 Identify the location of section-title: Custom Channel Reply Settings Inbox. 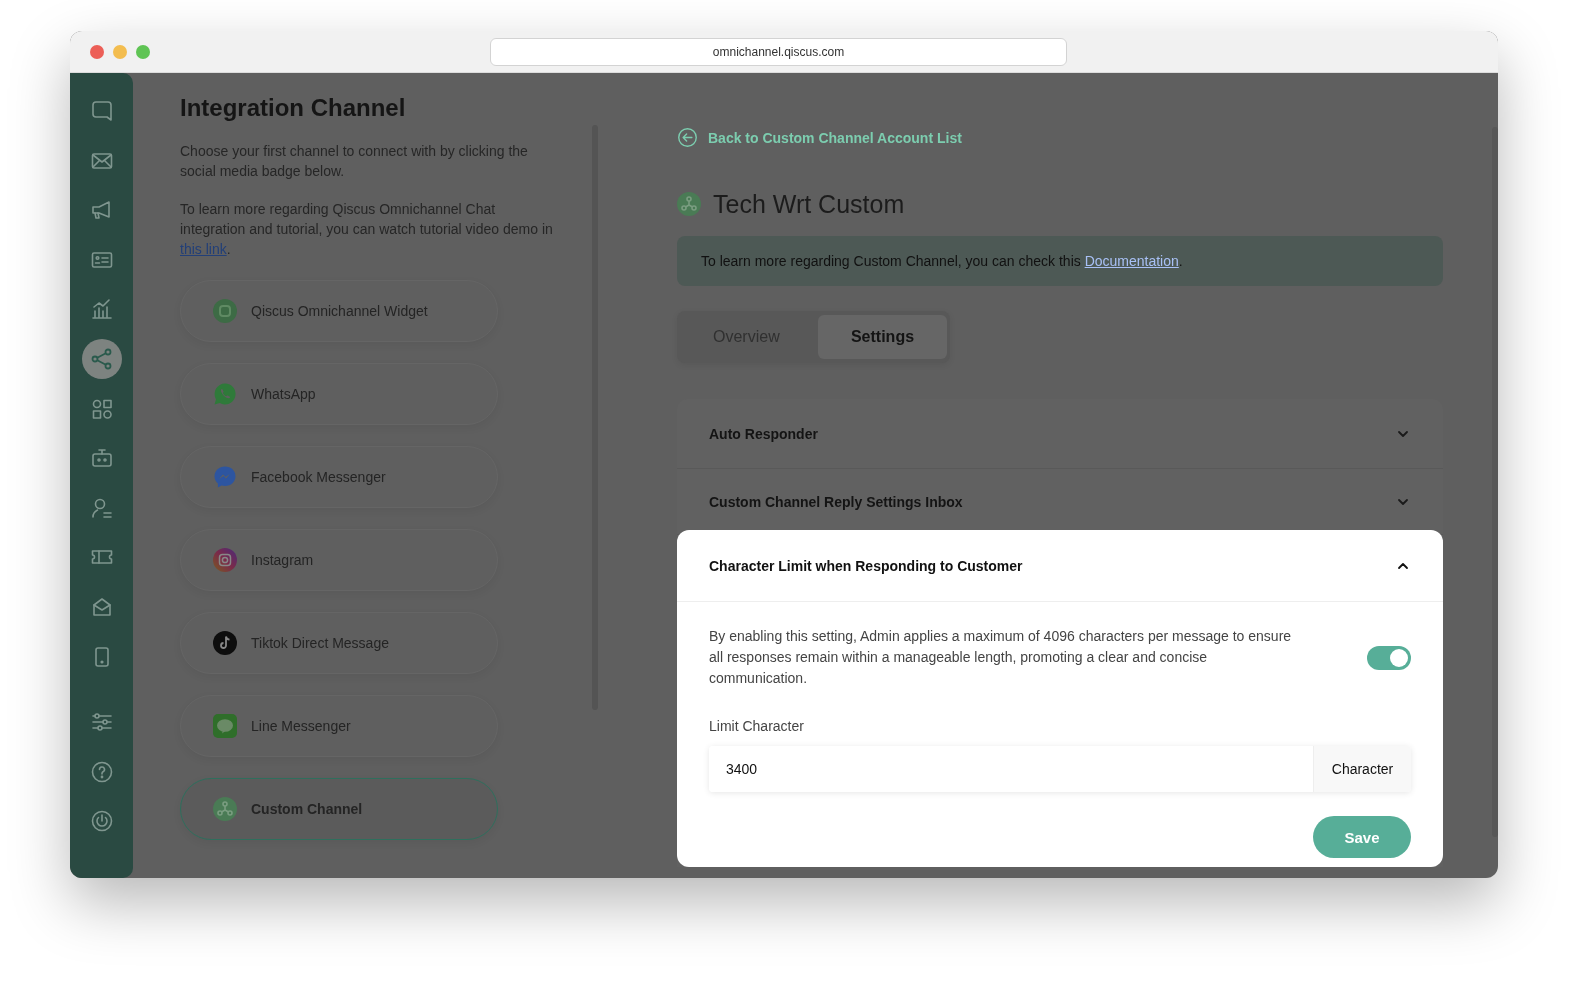
(836, 501).